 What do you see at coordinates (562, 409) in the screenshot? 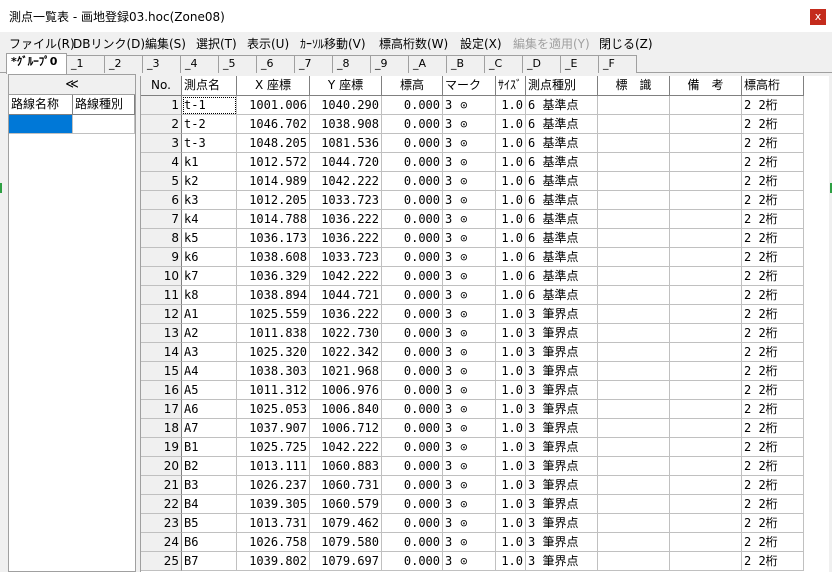
I see `point-type-cell: 3 筆界点` at bounding box center [562, 409].